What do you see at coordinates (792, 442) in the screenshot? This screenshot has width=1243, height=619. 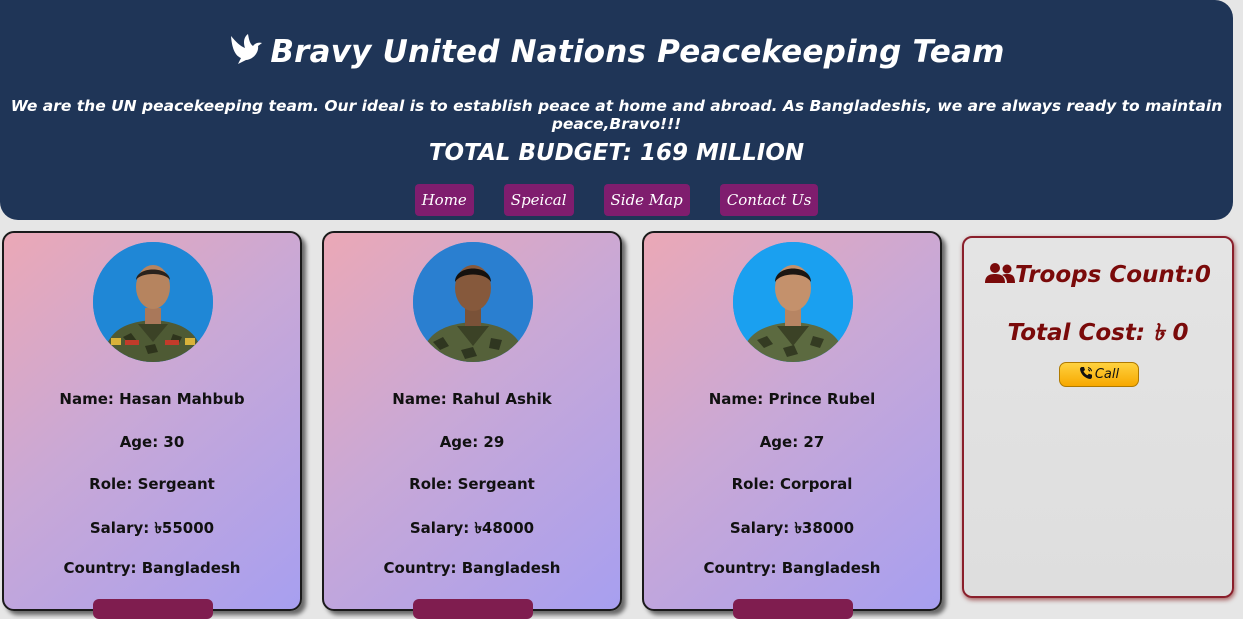 I see `member-age: Age: 27` at bounding box center [792, 442].